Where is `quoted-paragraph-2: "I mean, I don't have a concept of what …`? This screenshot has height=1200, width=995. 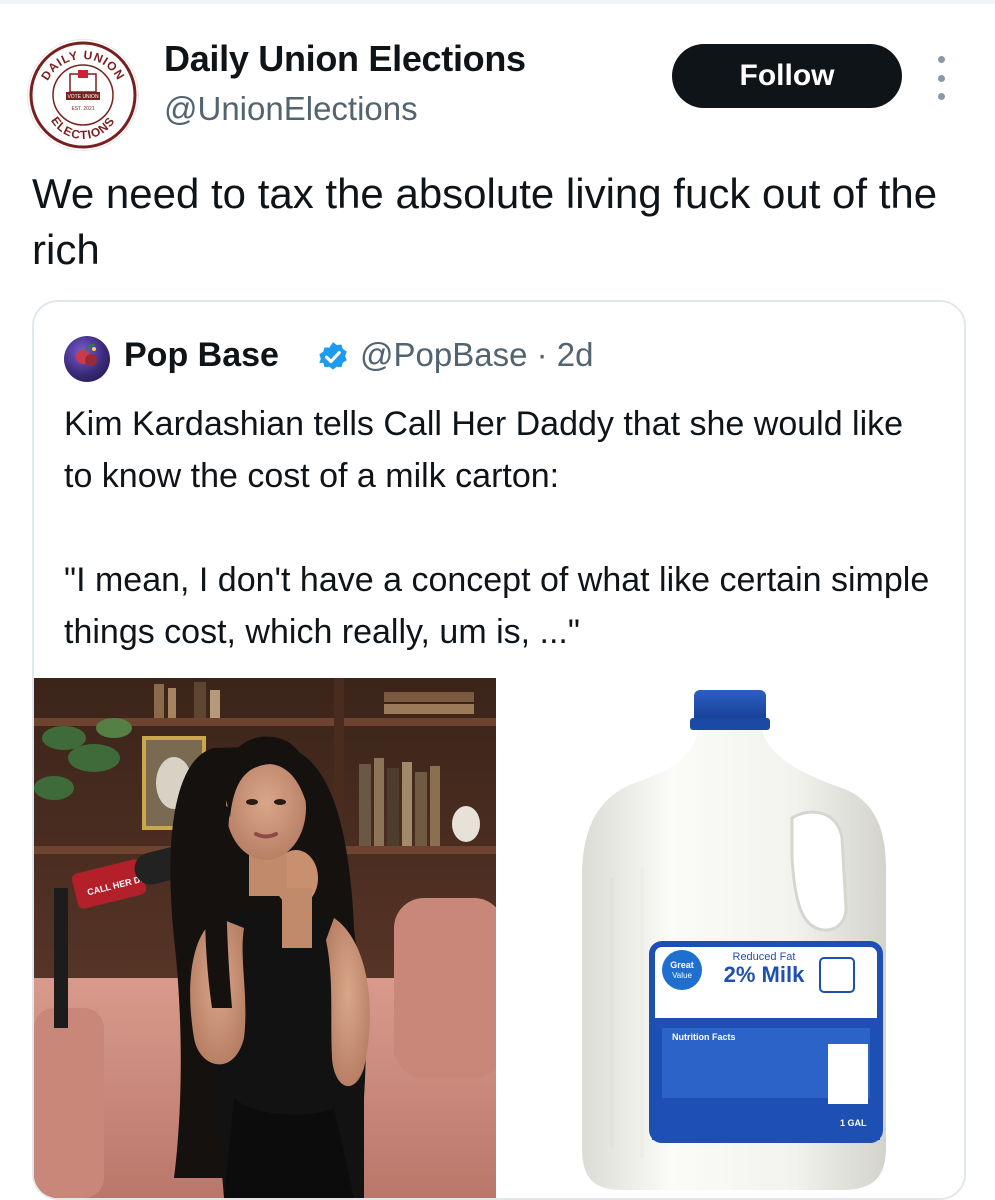 quoted-paragraph-2: "I mean, I don't have a concept of what … is located at coordinates (497, 606).